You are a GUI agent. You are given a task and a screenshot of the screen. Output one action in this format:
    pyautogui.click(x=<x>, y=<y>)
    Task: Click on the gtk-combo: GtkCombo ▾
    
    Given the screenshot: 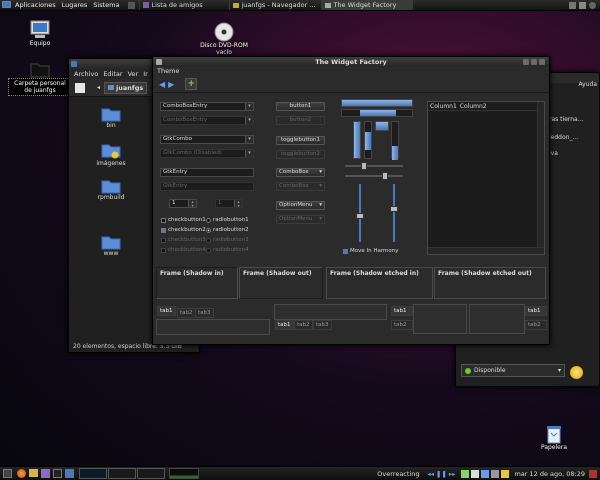 What is the action you would take?
    pyautogui.click(x=207, y=139)
    